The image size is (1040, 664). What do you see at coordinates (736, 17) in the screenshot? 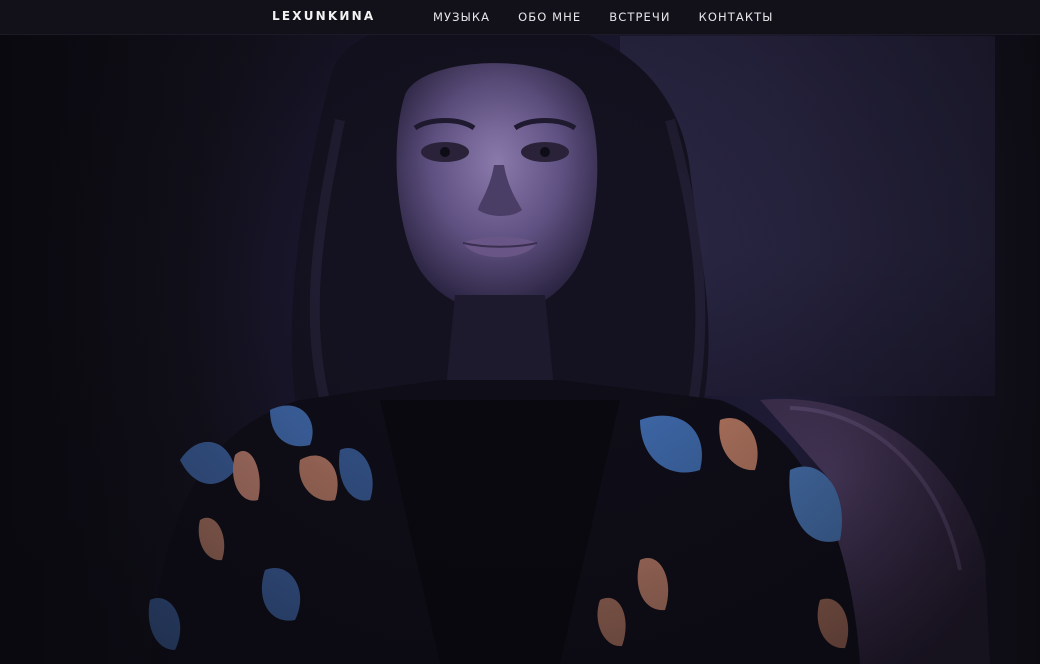
I see `nav-item-contacts: КОНТАКТЫ` at bounding box center [736, 17].